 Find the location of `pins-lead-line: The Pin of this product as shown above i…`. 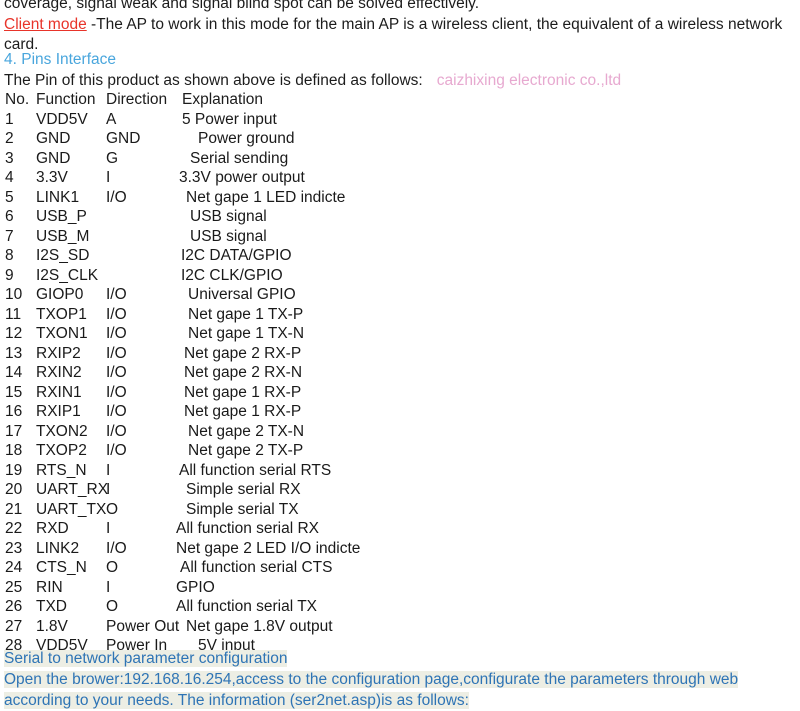

pins-lead-line: The Pin of this product as shown above i… is located at coordinates (312, 80).